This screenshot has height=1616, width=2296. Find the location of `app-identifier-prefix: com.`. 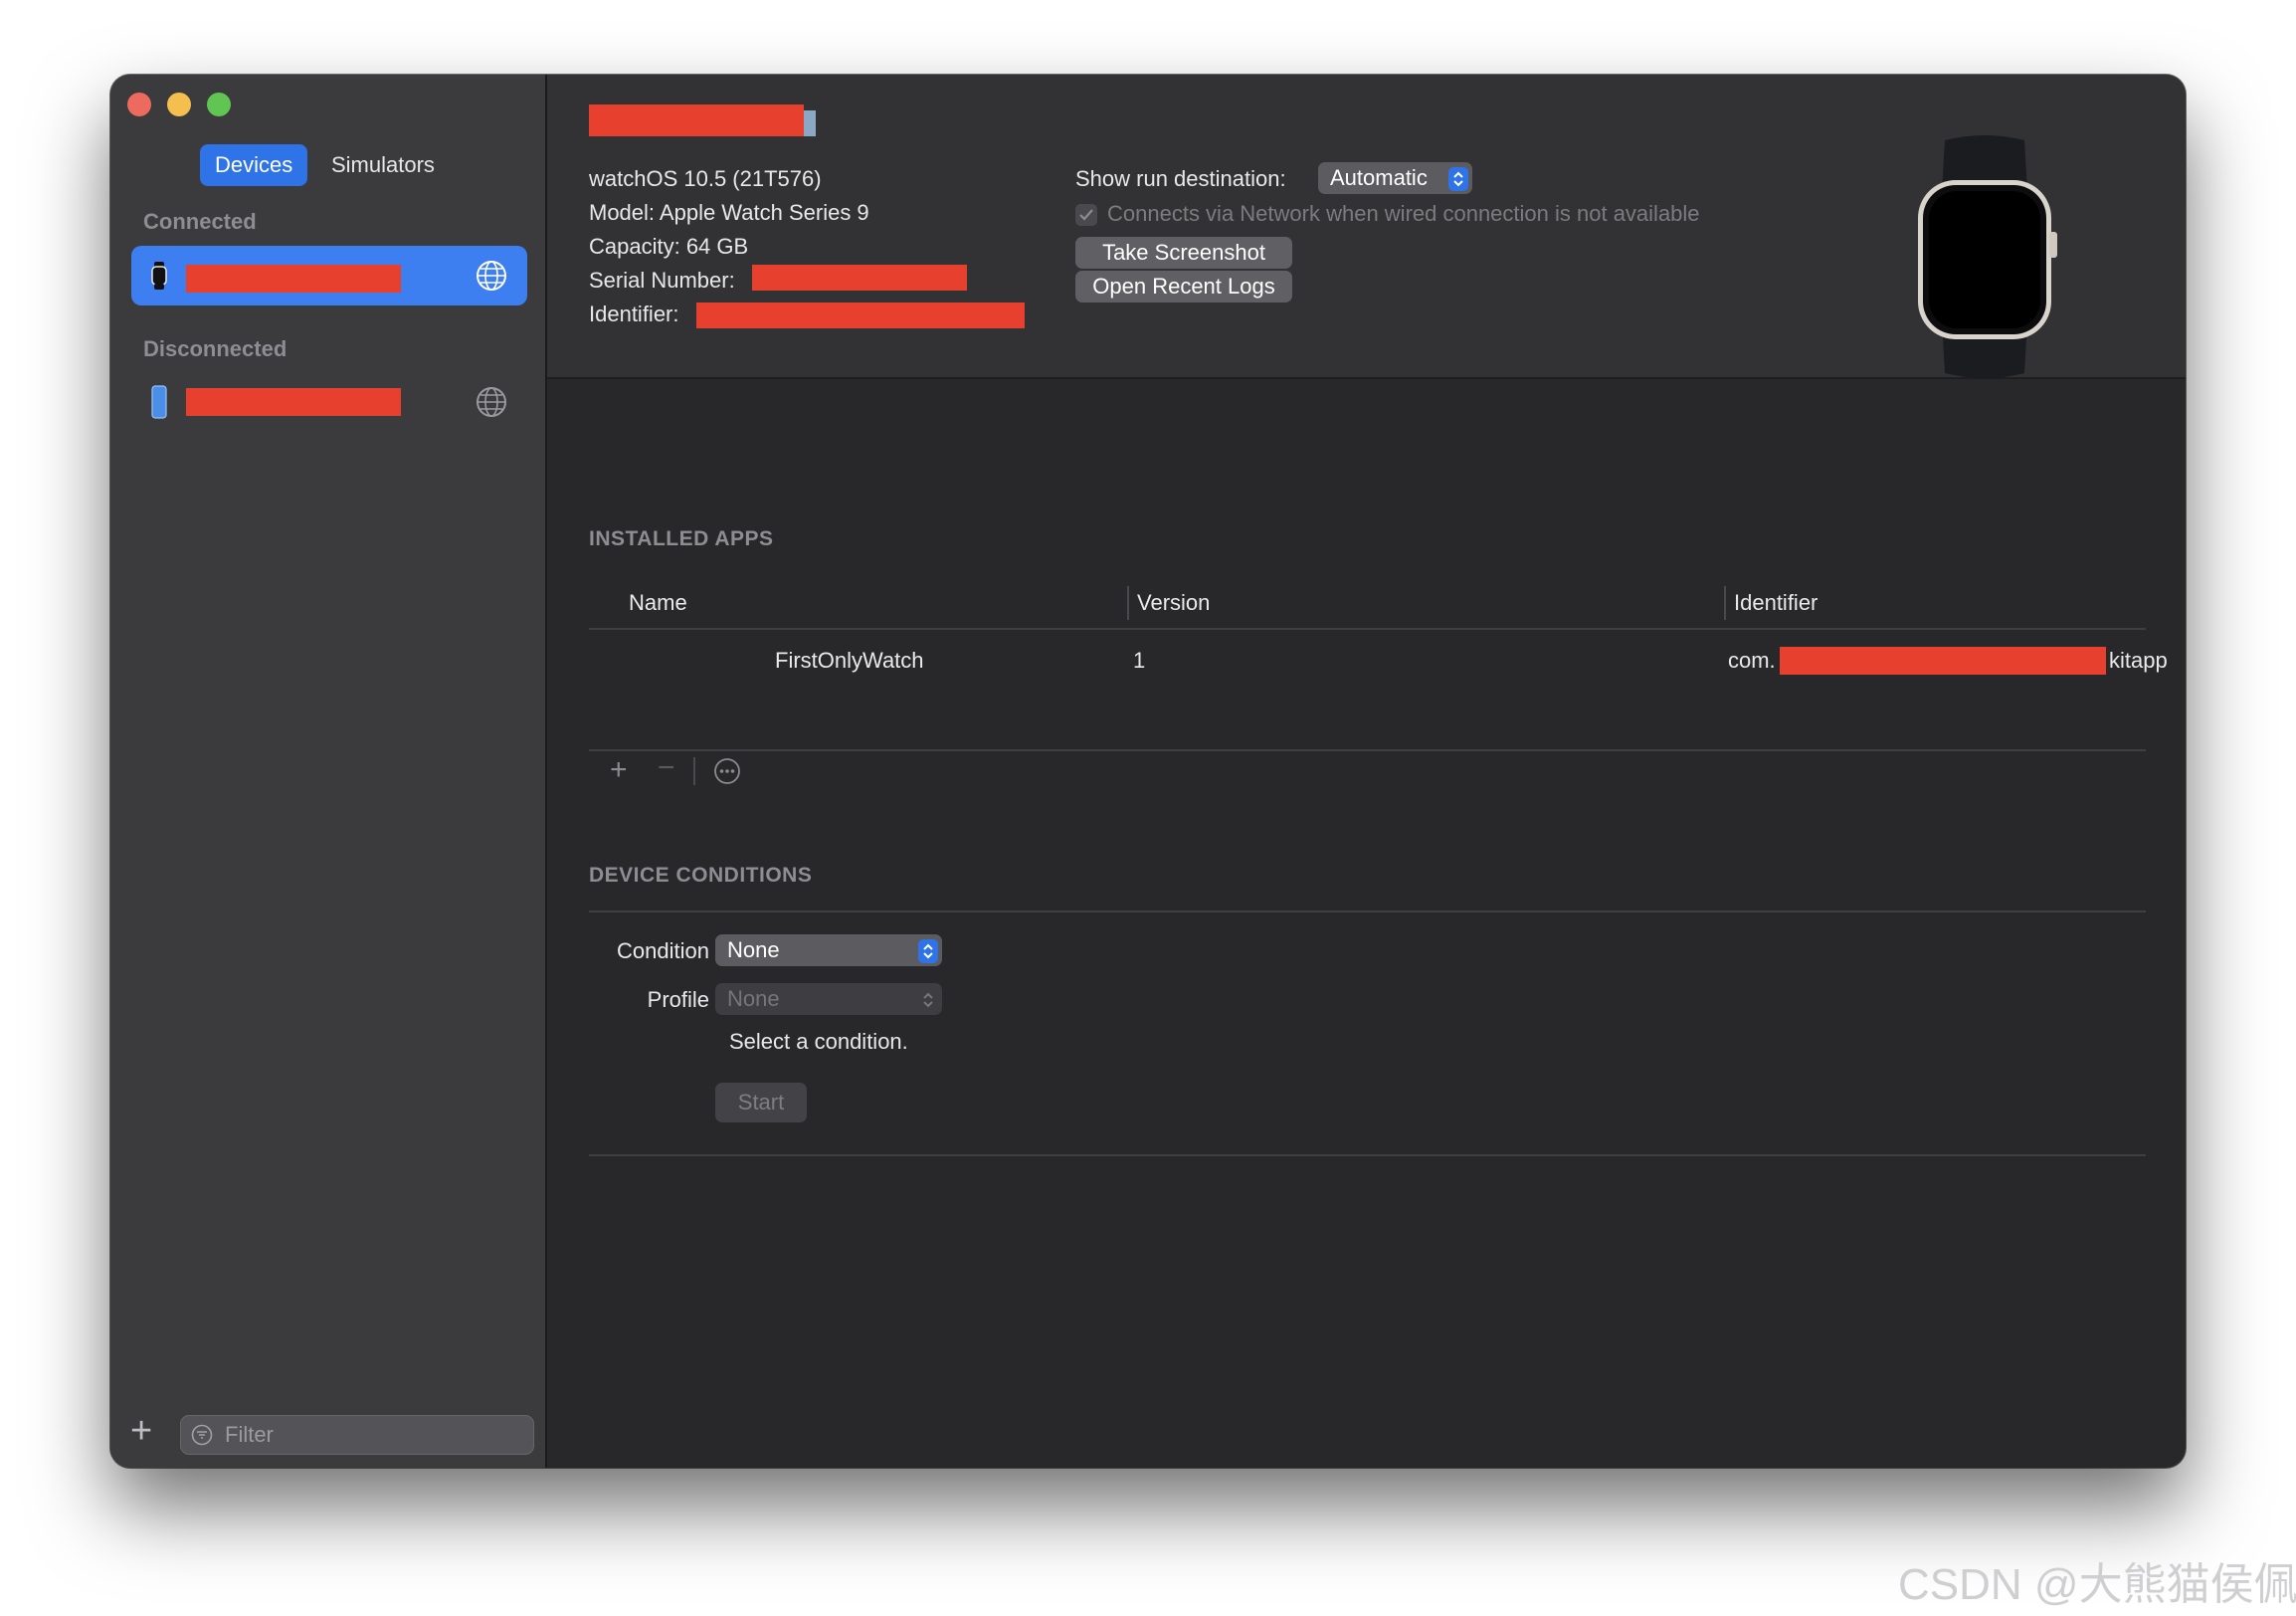

app-identifier-prefix: com. is located at coordinates (1752, 660).